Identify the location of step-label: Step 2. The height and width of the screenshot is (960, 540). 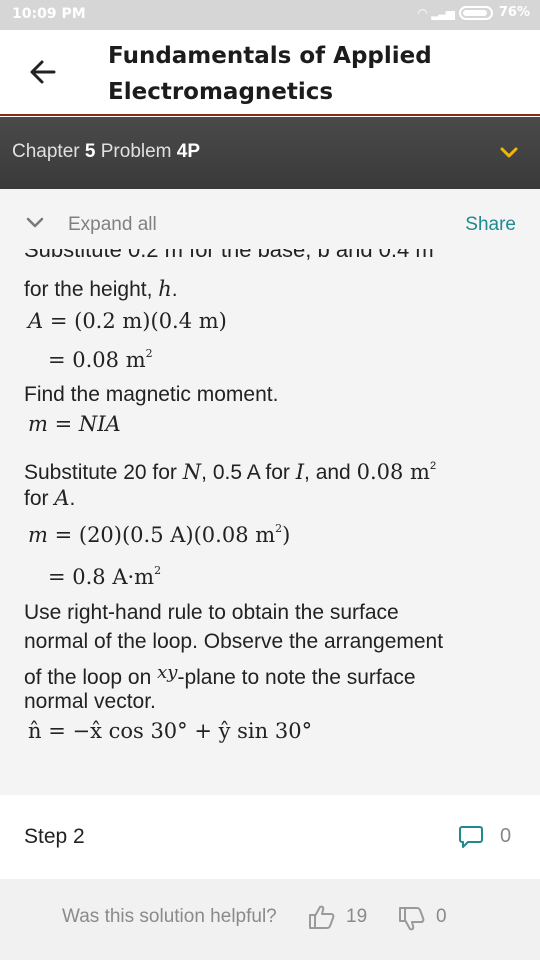
(54, 836).